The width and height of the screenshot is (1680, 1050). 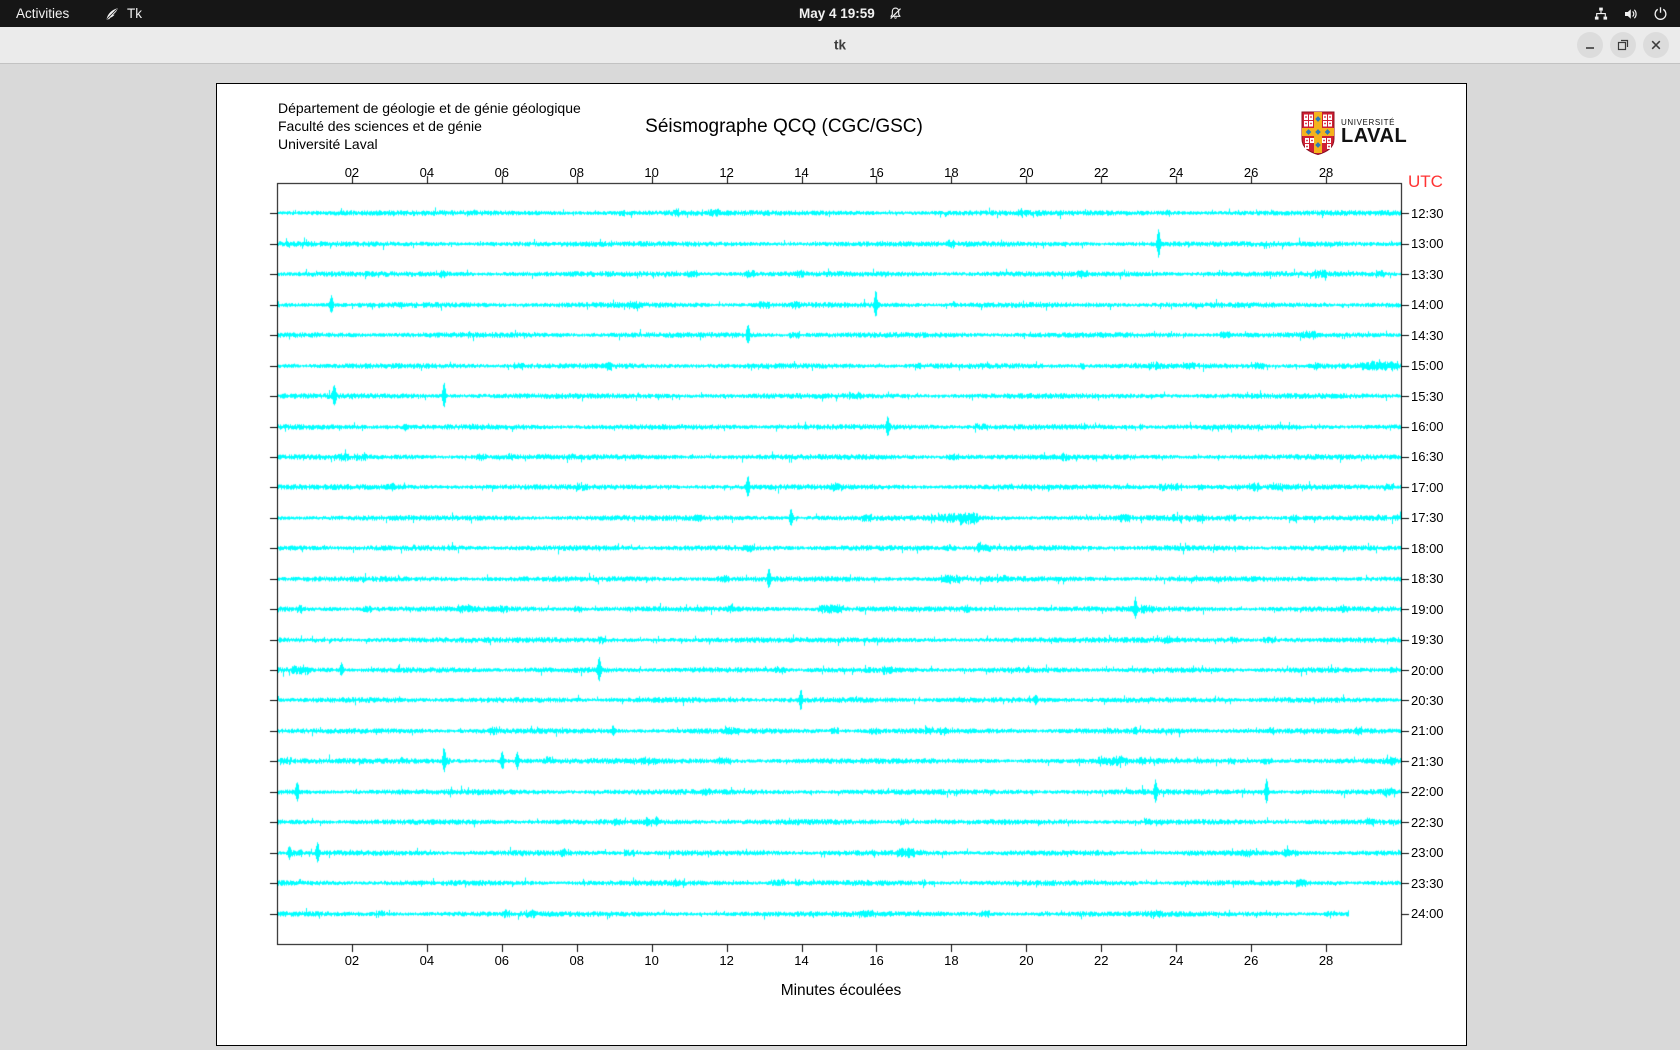 What do you see at coordinates (1427, 305) in the screenshot?
I see `utc-time-label: 14:00` at bounding box center [1427, 305].